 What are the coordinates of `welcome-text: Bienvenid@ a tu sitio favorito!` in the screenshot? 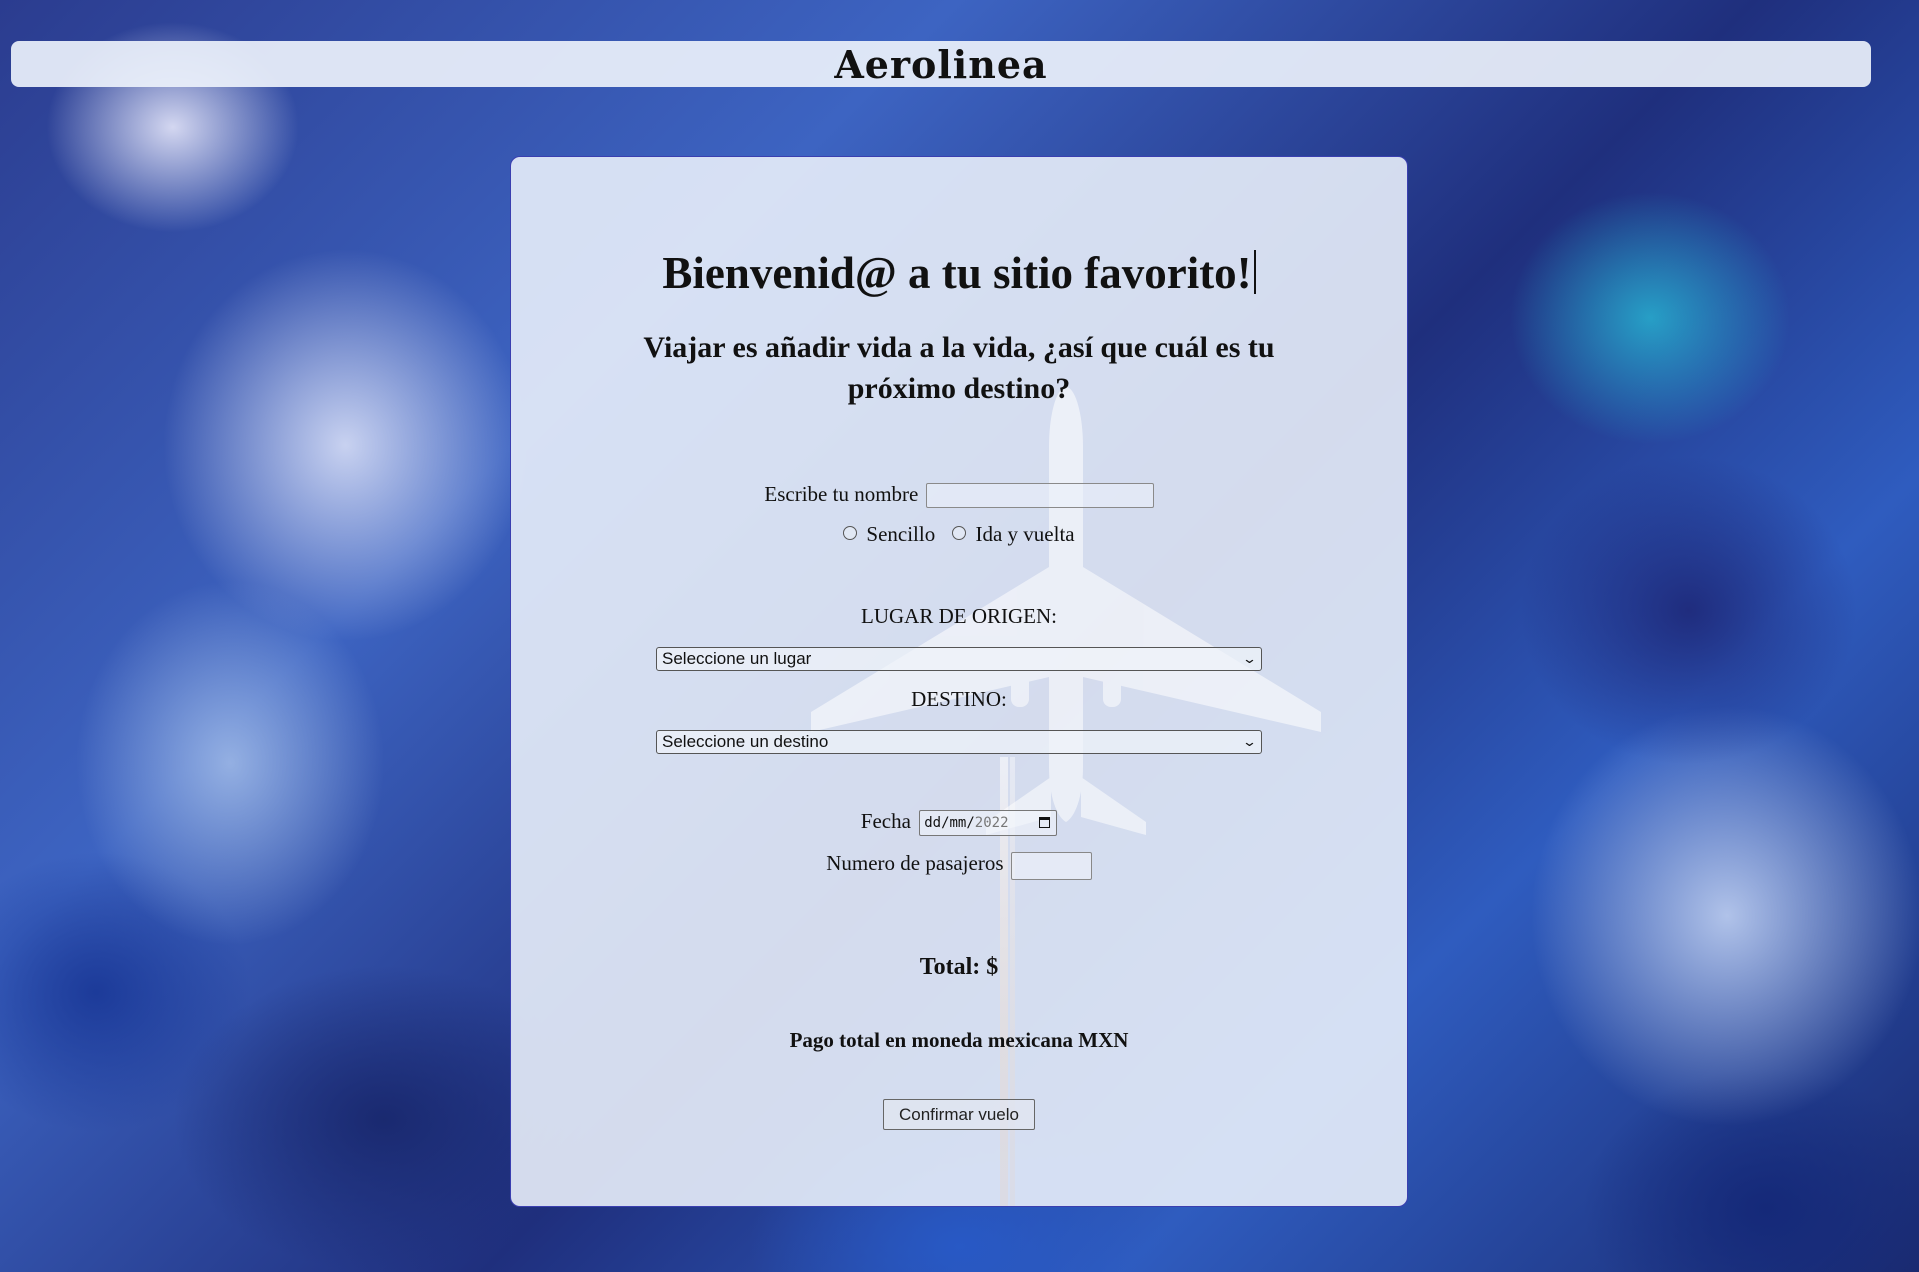 It's located at (957, 273).